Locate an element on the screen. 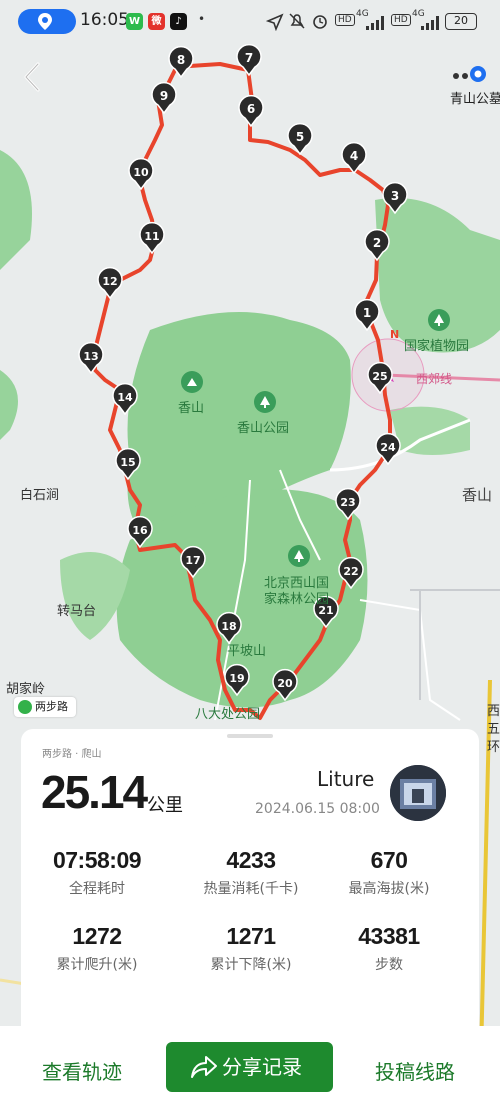  drag-handle is located at coordinates (250, 736).